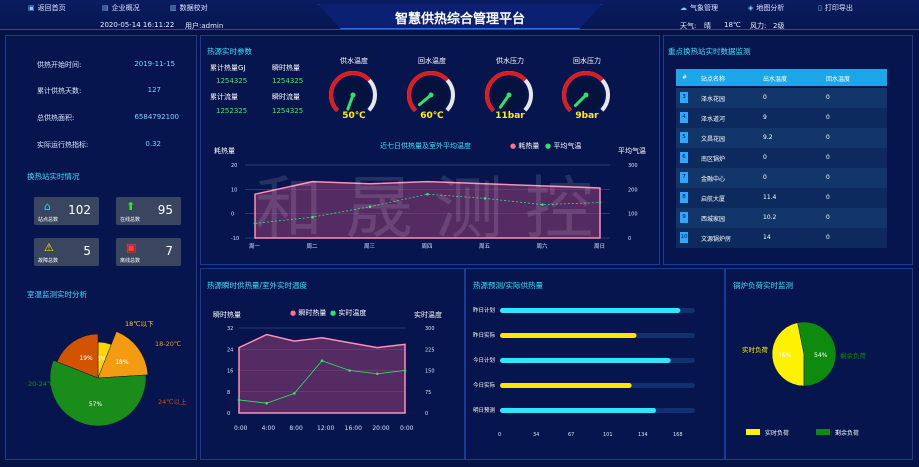 Image resolution: width=919 pixels, height=467 pixels. Describe the element at coordinates (536, 435) in the screenshot. I see `x-tick-label: 34` at that location.